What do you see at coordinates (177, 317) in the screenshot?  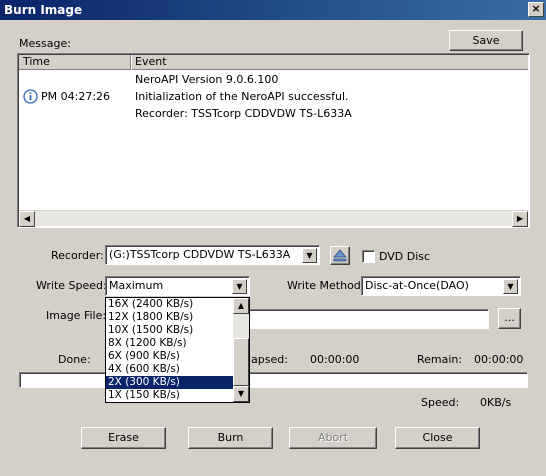 I see `dropdown-option: 12X (1800 KB/s)` at bounding box center [177, 317].